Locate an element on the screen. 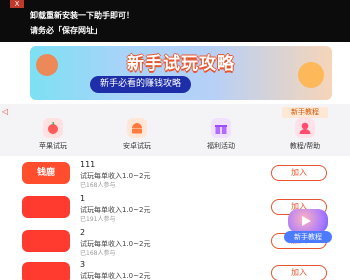  floating-tutorial-button: 新手教程 is located at coordinates (310, 226).